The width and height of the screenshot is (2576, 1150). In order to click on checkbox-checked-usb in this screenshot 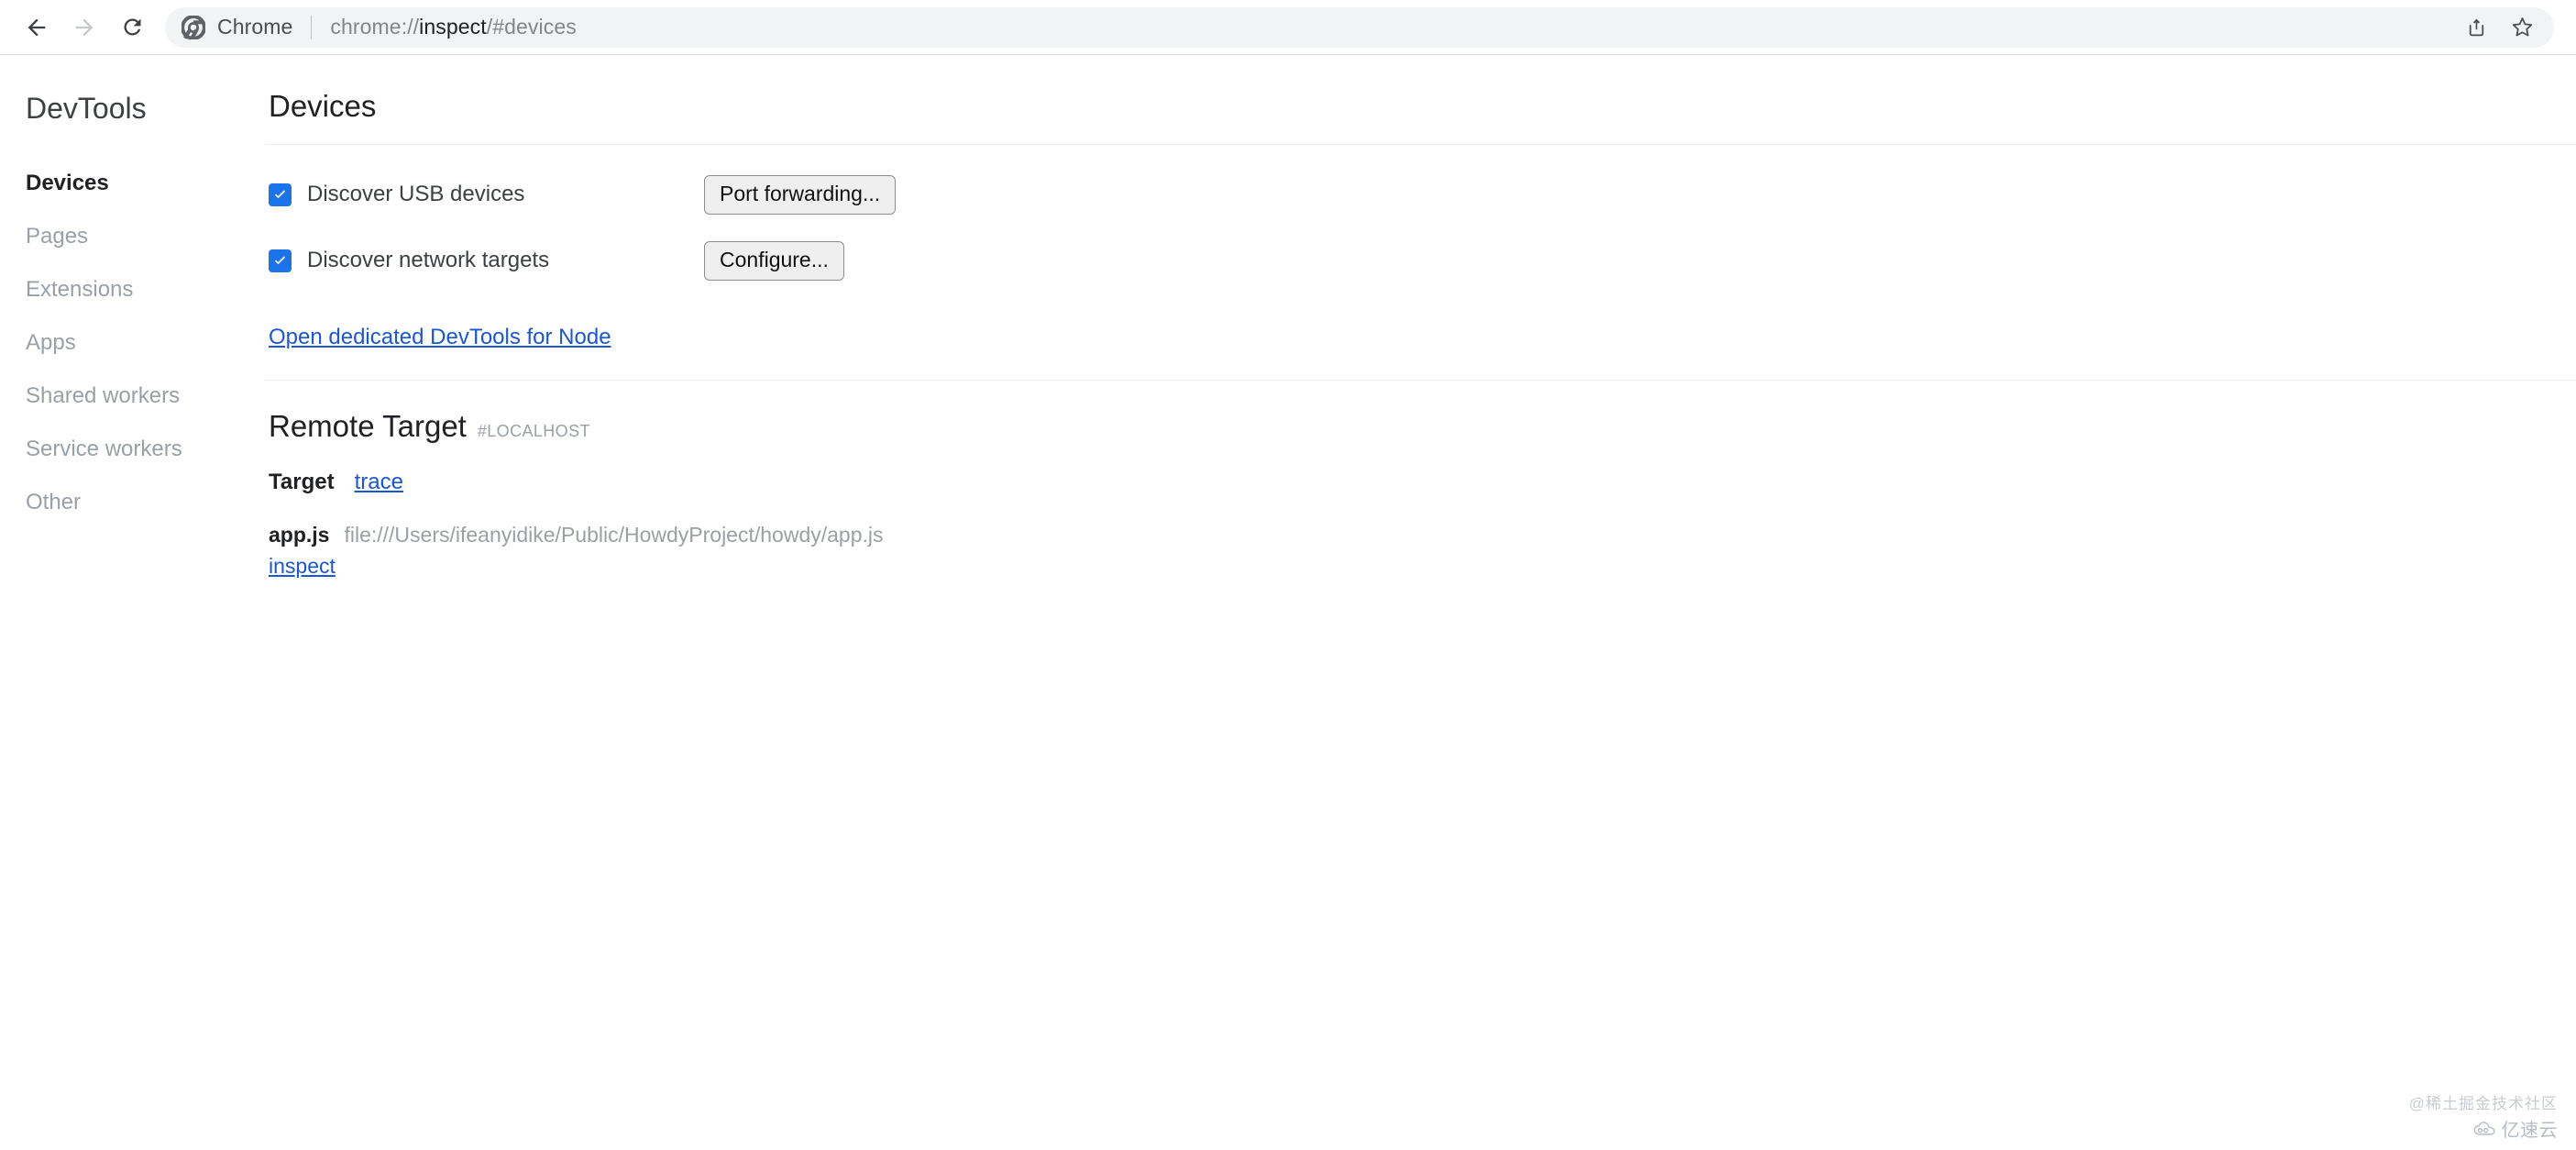, I will do `click(280, 194)`.